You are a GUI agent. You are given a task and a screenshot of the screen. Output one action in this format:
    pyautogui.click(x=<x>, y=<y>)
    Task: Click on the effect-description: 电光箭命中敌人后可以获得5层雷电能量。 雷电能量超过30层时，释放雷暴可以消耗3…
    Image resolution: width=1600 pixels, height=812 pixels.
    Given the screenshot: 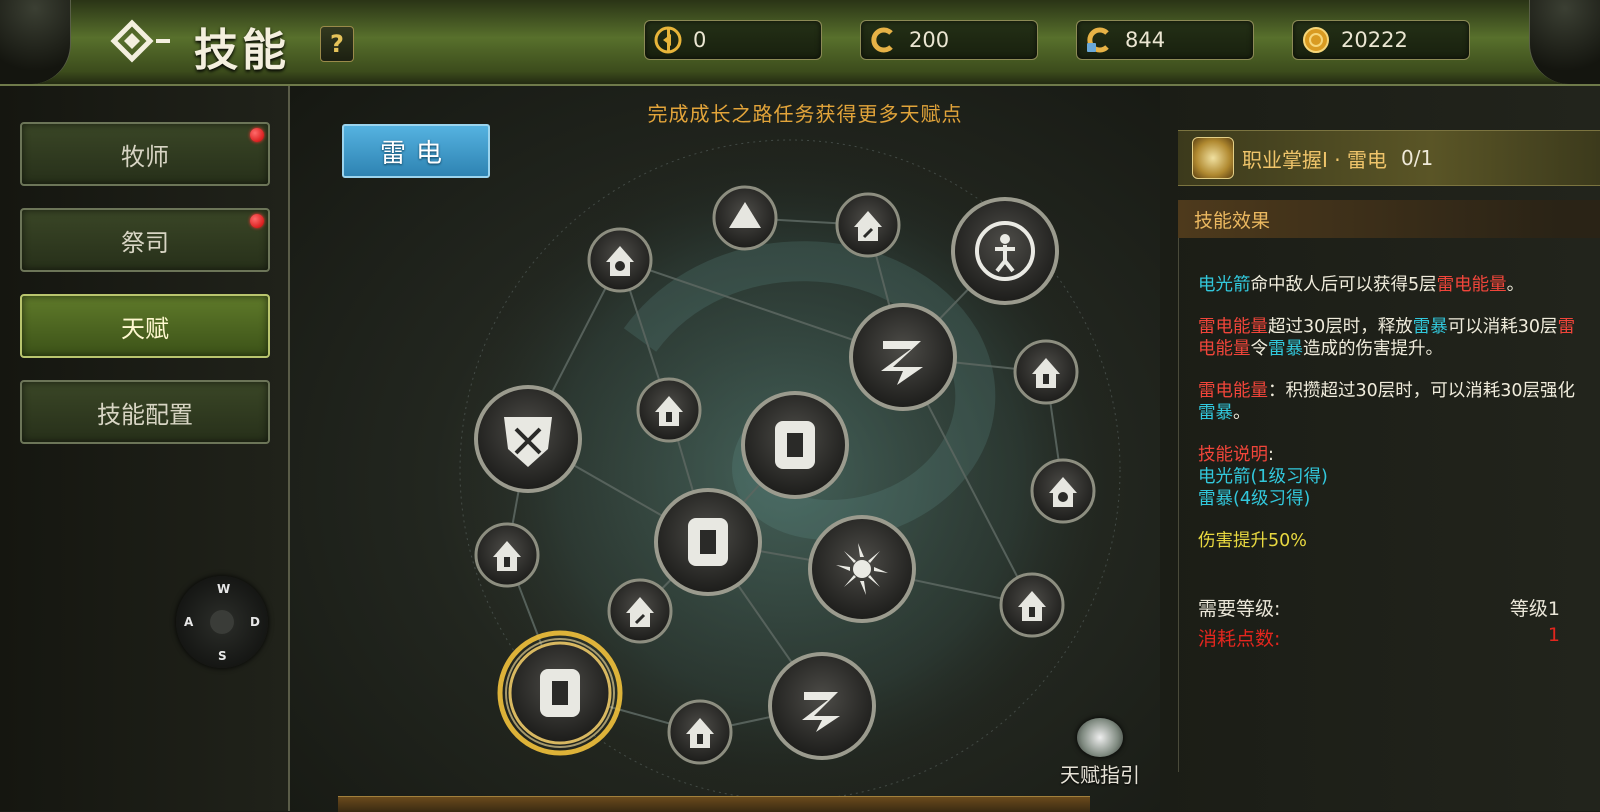 What is the action you would take?
    pyautogui.click(x=1391, y=423)
    